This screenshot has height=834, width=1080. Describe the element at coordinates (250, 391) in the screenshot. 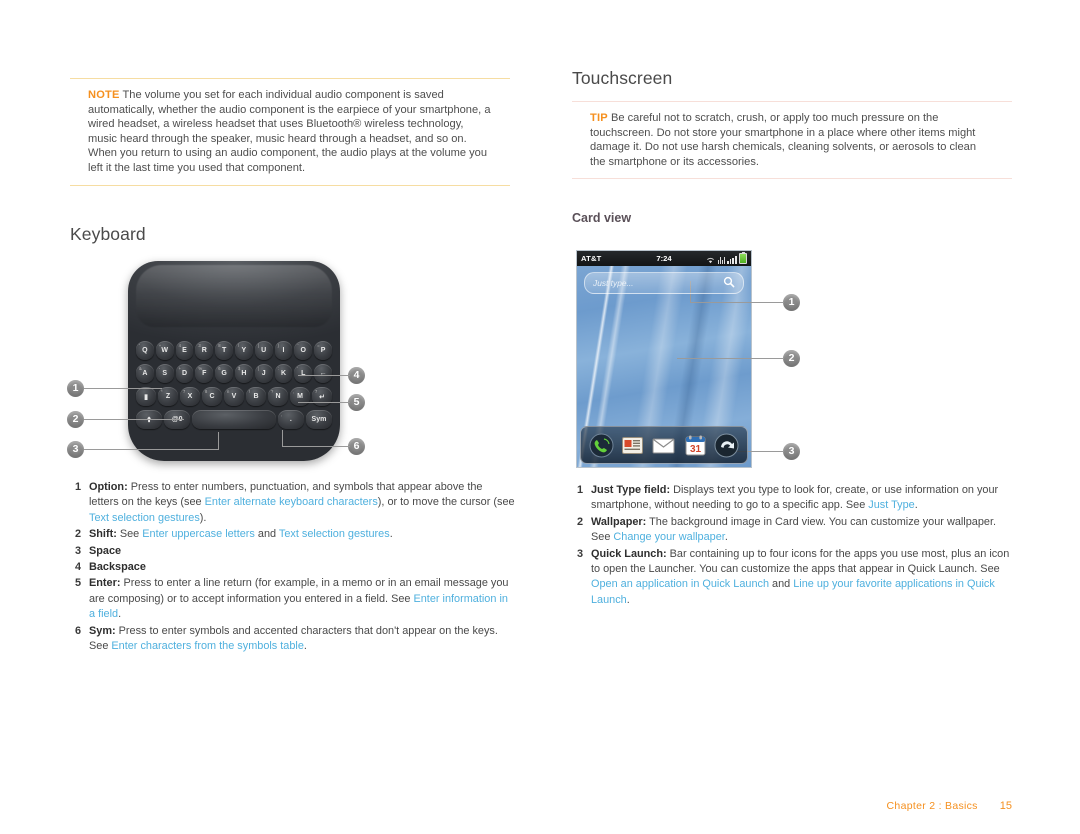

I see `key-alt-label: !` at that location.